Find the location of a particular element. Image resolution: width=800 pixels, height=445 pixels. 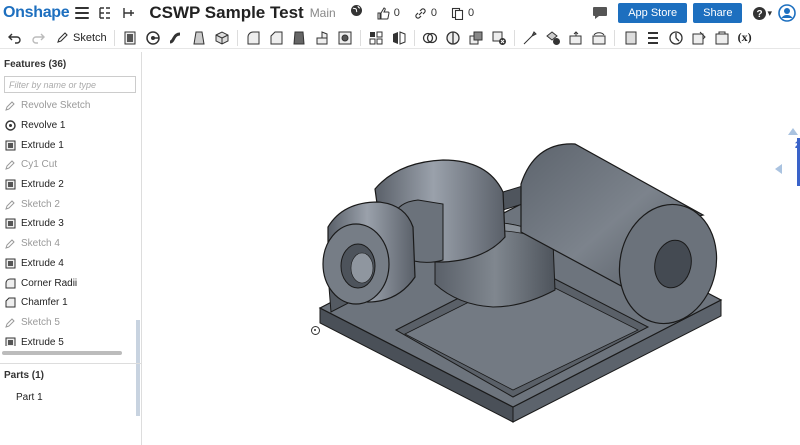

app-store-button: App Store is located at coordinates (653, 13).